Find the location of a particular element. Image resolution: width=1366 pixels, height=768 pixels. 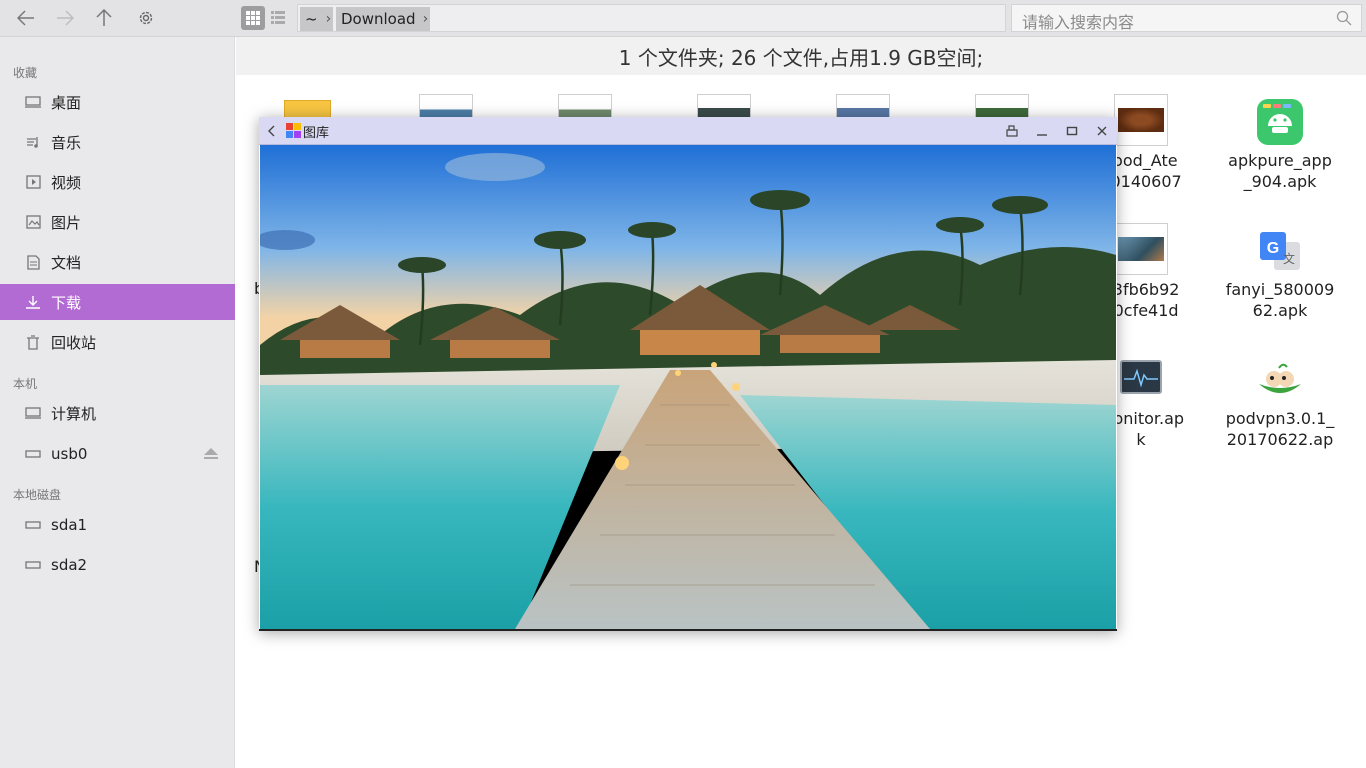

close-button is located at coordinates (1102, 131).